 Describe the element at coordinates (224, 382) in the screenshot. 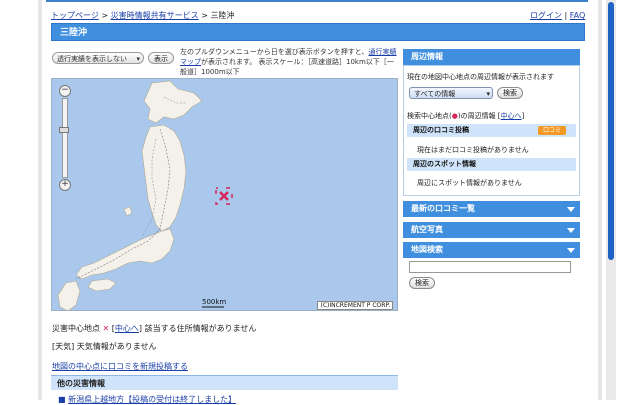

I see `other-disasters-title: 他の災害情報` at that location.